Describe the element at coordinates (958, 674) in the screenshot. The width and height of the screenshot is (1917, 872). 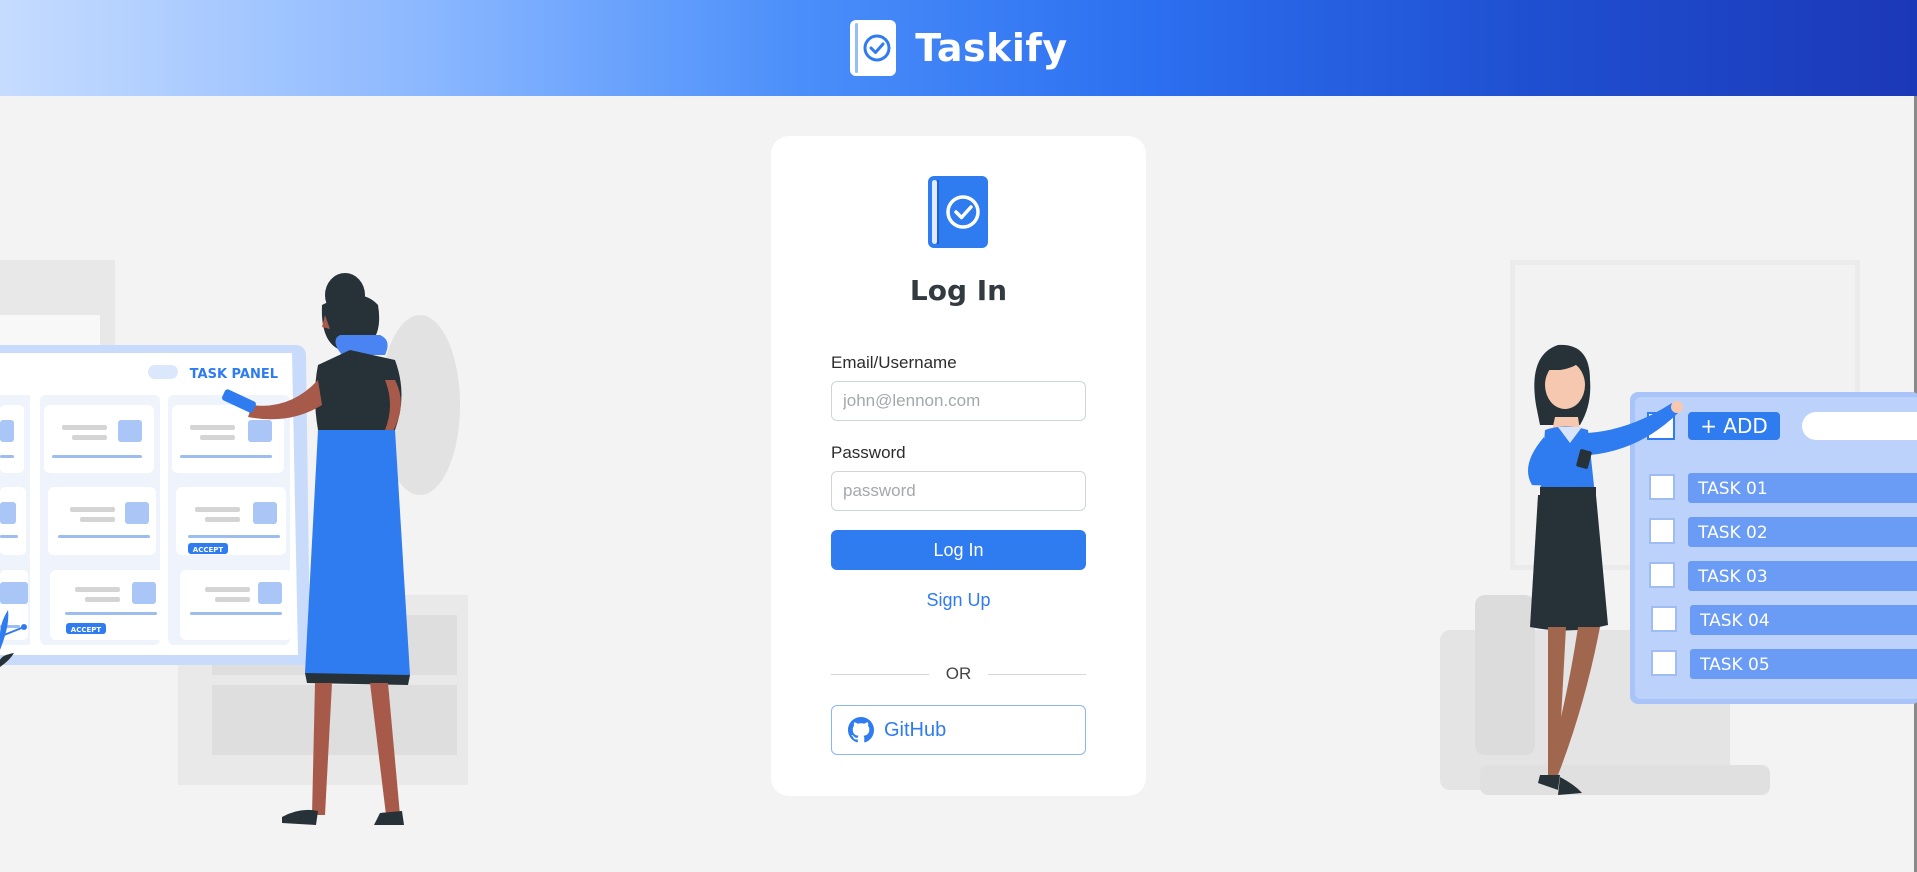
I see `or-divider: OR` at that location.